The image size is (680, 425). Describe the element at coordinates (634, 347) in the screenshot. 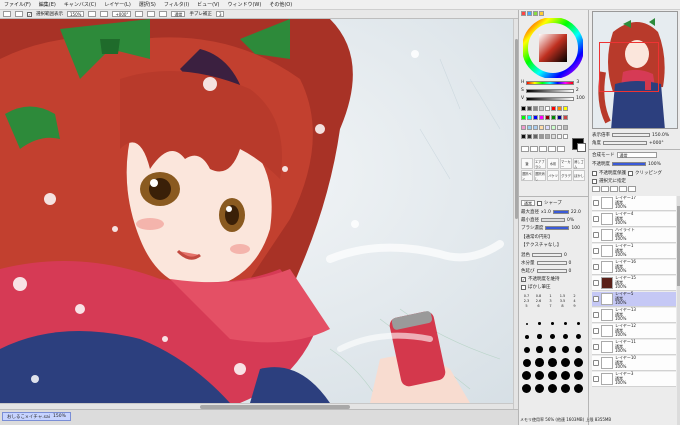

I see `layer-row: レイヤー11 通常 100%` at that location.